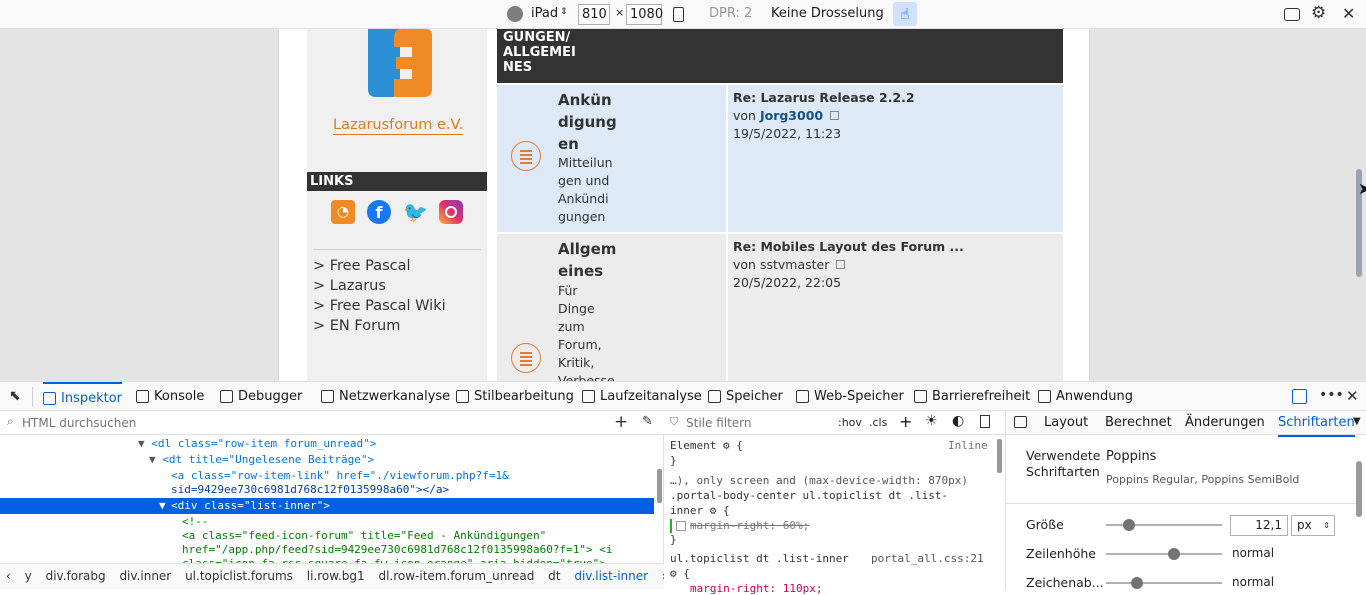 The width and height of the screenshot is (1366, 595). What do you see at coordinates (170, 396) in the screenshot?
I see `tab-konsole: Konsole` at bounding box center [170, 396].